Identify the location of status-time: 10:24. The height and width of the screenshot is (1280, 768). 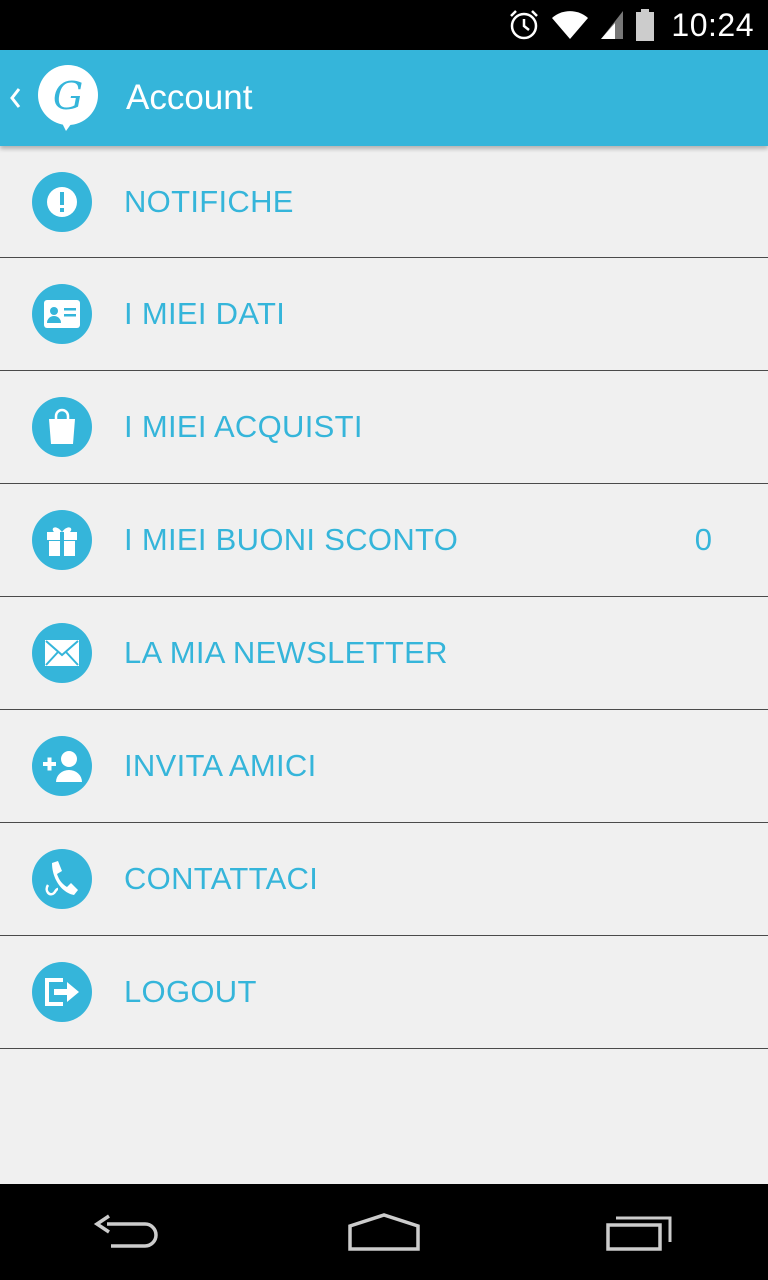
(712, 24).